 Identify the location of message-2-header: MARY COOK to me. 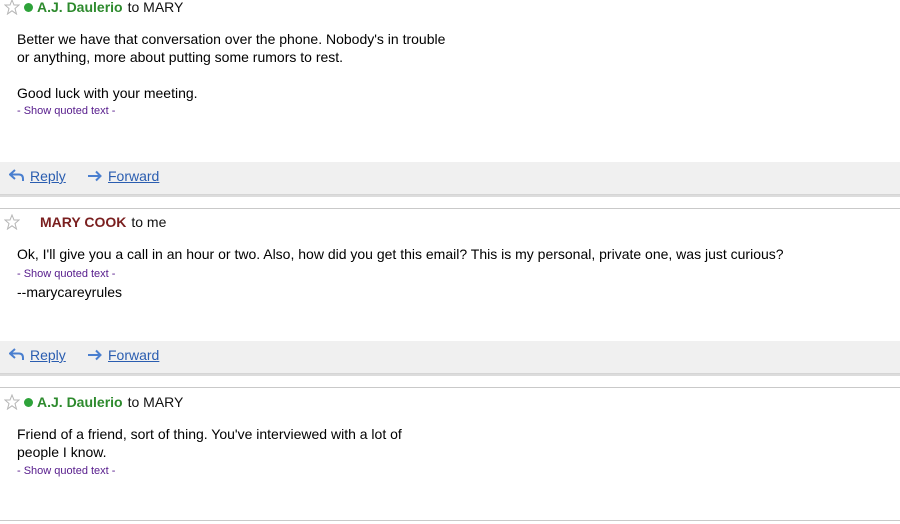
(85, 222).